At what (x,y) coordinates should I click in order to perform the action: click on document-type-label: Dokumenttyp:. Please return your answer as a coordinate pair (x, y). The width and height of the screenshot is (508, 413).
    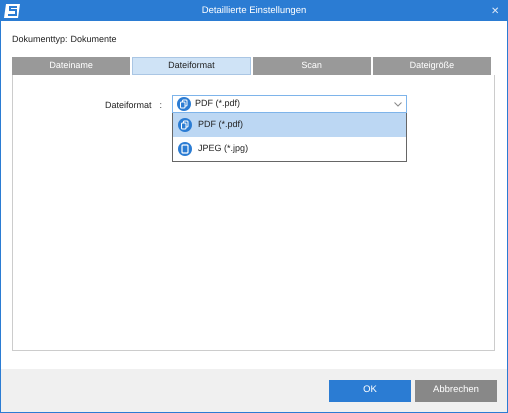
    Looking at the image, I should click on (40, 39).